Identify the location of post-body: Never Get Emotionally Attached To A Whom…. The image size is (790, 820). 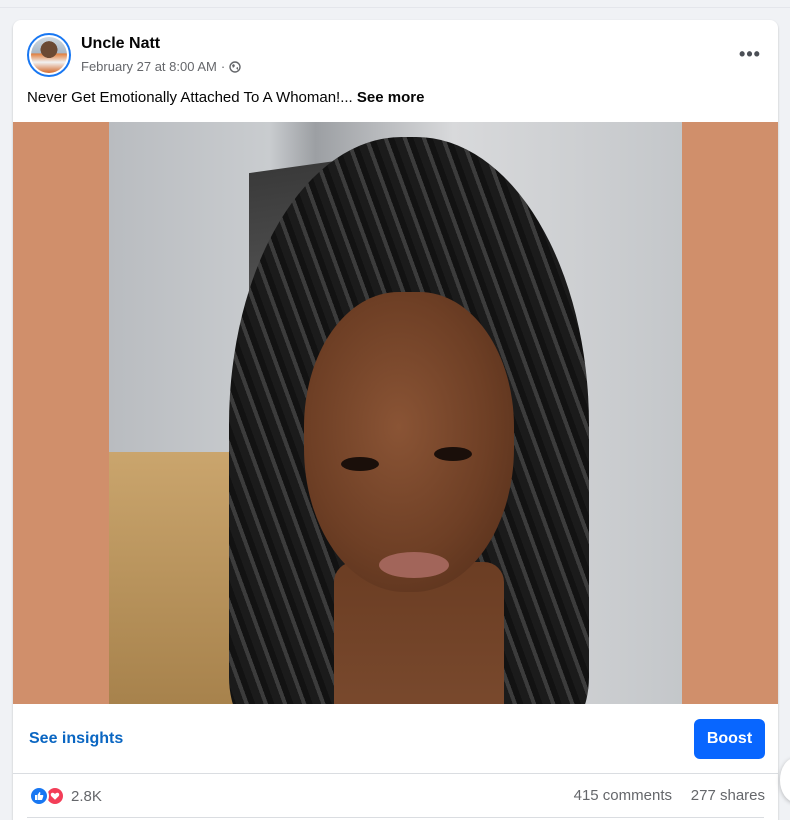
(192, 97).